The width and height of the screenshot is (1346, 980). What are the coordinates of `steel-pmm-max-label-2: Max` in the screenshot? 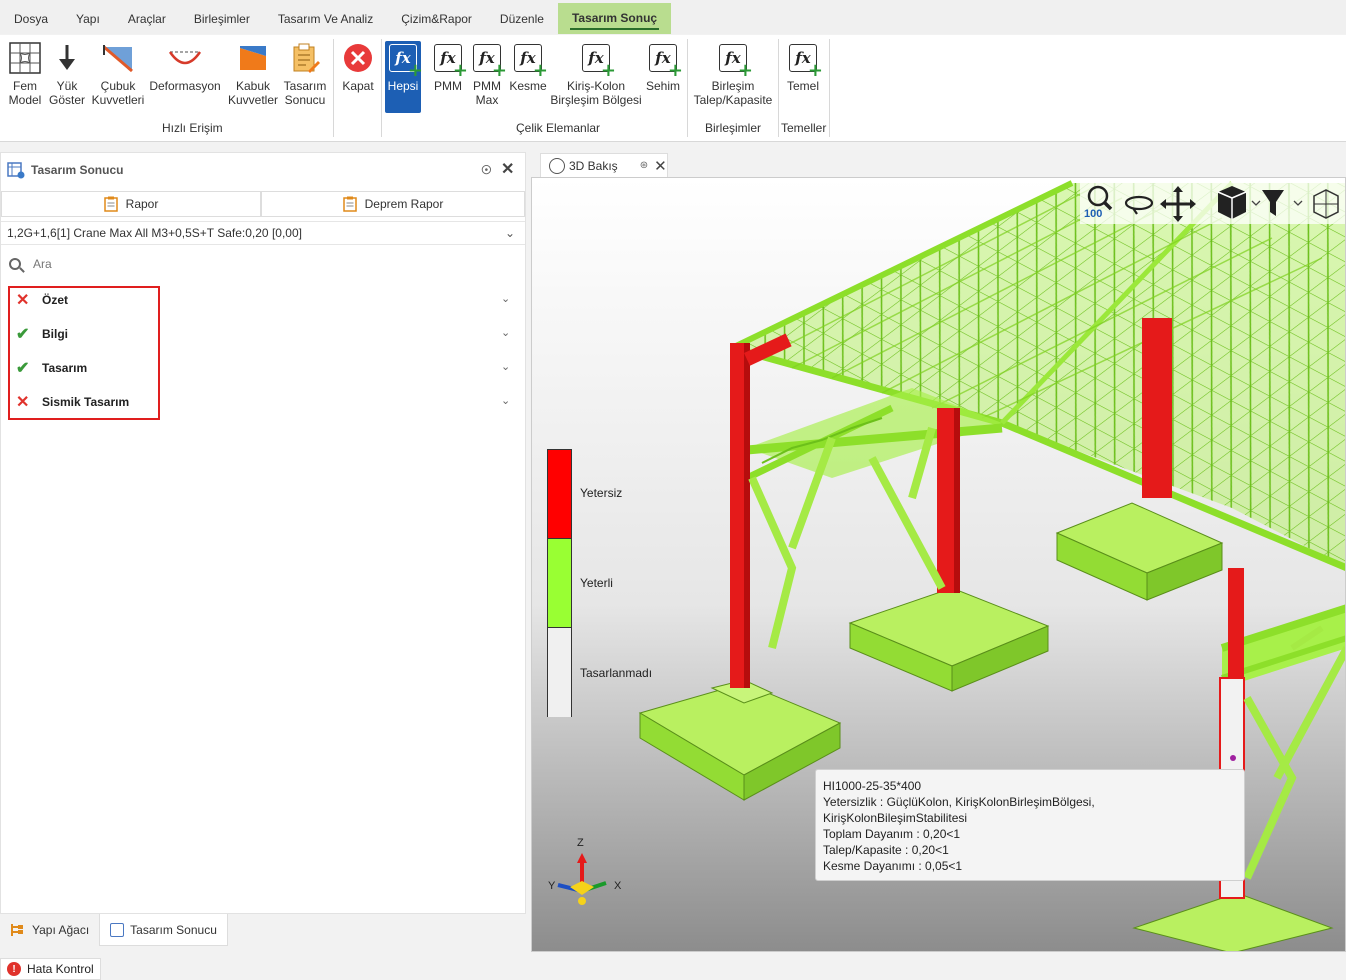 It's located at (487, 100).